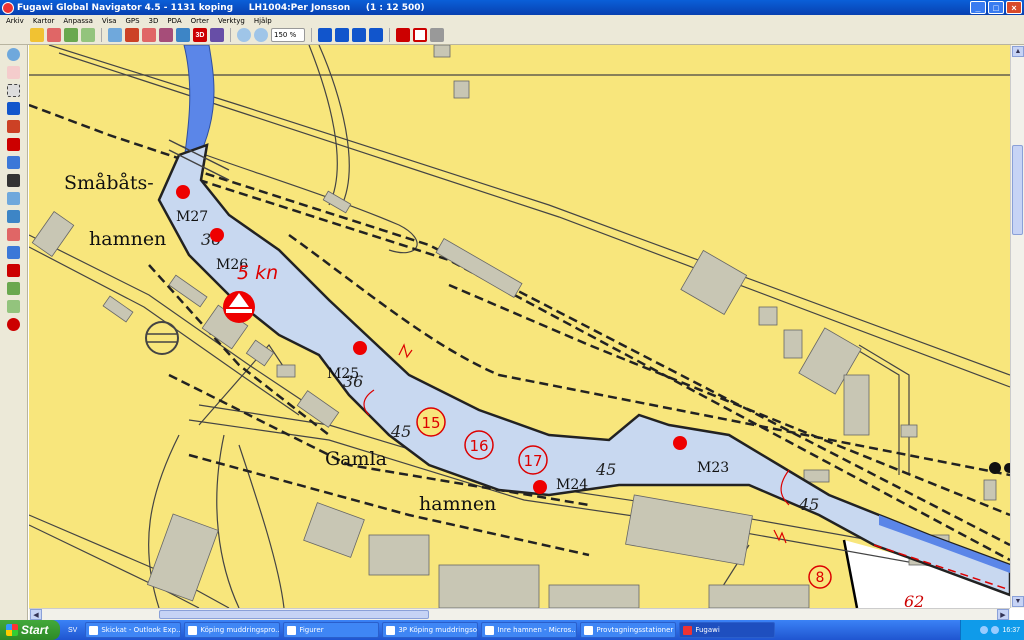 This screenshot has width=1024, height=640. Describe the element at coordinates (13, 90) in the screenshot. I see `select-icon` at that location.